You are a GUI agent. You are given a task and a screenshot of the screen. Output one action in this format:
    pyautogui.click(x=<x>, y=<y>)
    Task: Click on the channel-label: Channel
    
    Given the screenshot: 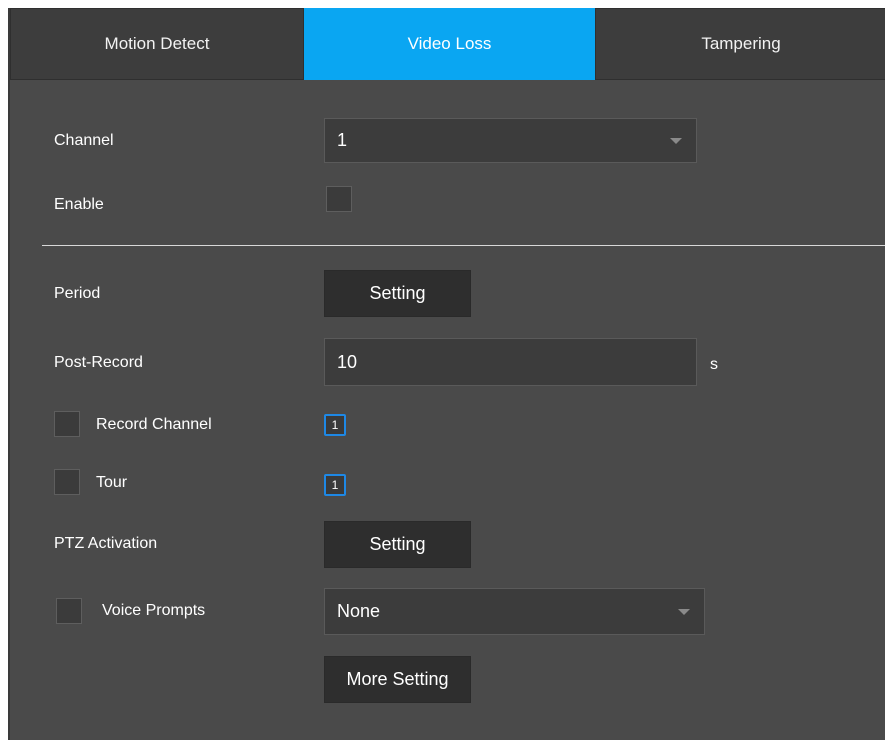 What is the action you would take?
    pyautogui.click(x=84, y=140)
    